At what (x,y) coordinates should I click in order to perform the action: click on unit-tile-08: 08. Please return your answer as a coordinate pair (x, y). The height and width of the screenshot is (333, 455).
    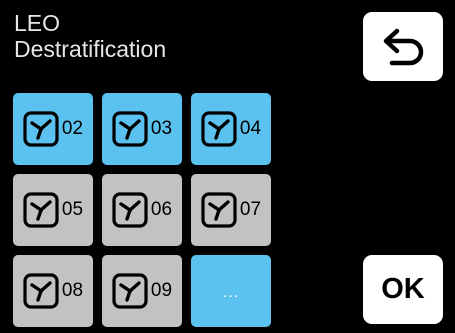
    Looking at the image, I should click on (53, 291).